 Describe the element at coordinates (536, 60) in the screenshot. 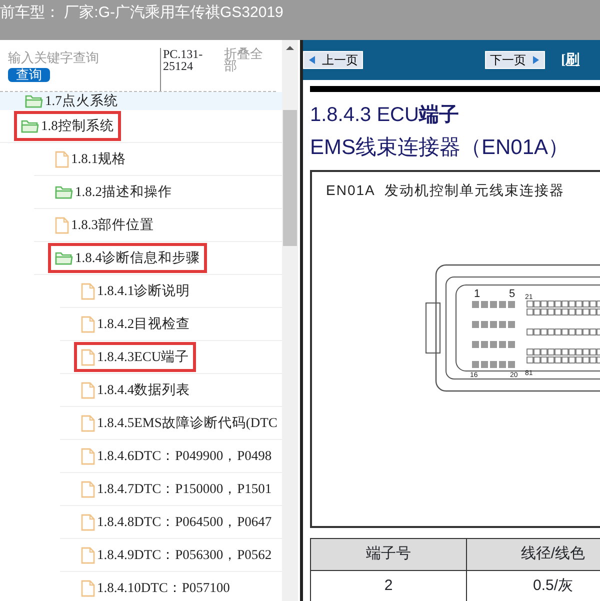

I see `right-arrow-icon` at that location.